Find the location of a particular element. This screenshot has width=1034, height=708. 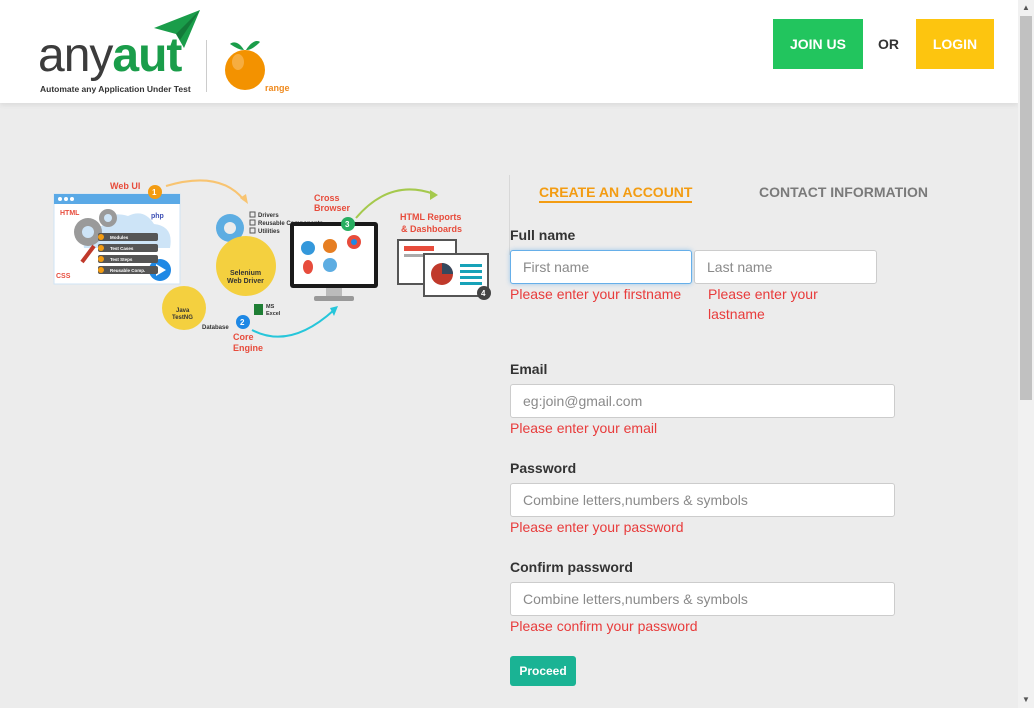

drivers-label: Drivers is located at coordinates (268, 216).